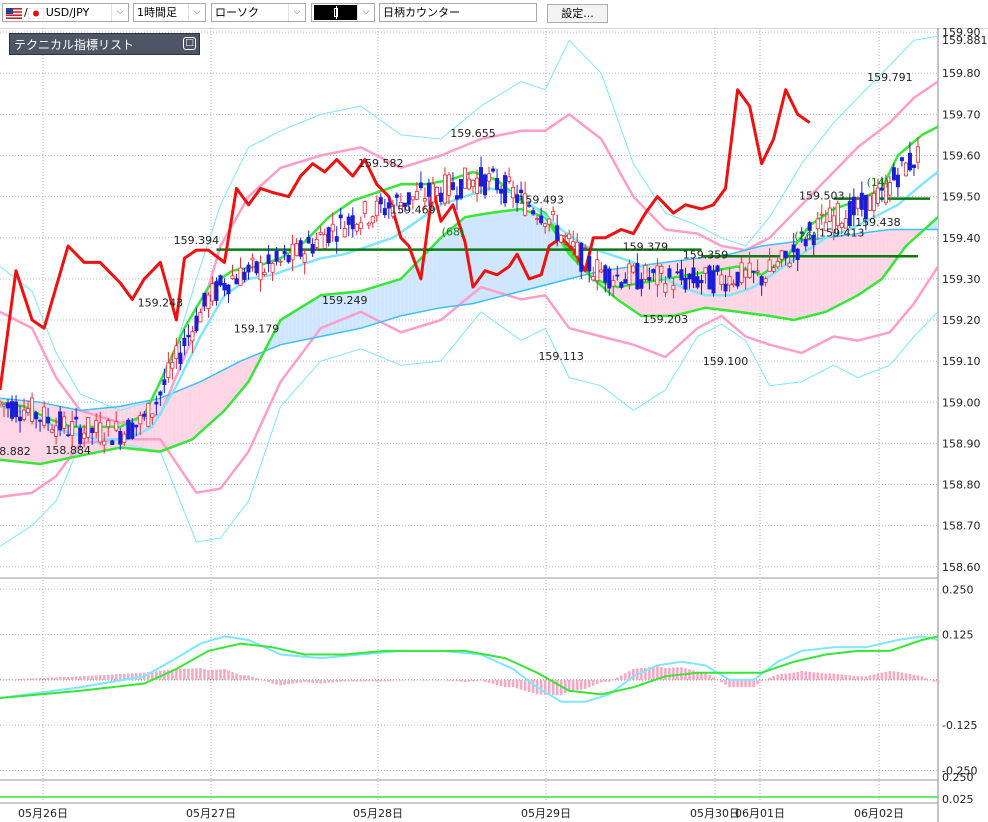 This screenshot has height=822, width=988. What do you see at coordinates (666, 319) in the screenshot?
I see `price-annotation: 159.203` at bounding box center [666, 319].